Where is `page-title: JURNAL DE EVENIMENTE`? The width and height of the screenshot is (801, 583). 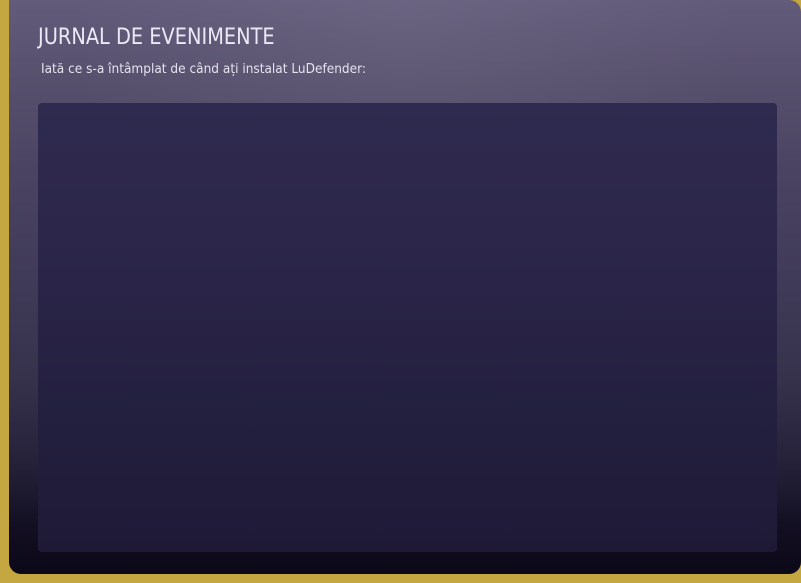 page-title: JURNAL DE EVENIMENTE is located at coordinates (156, 37).